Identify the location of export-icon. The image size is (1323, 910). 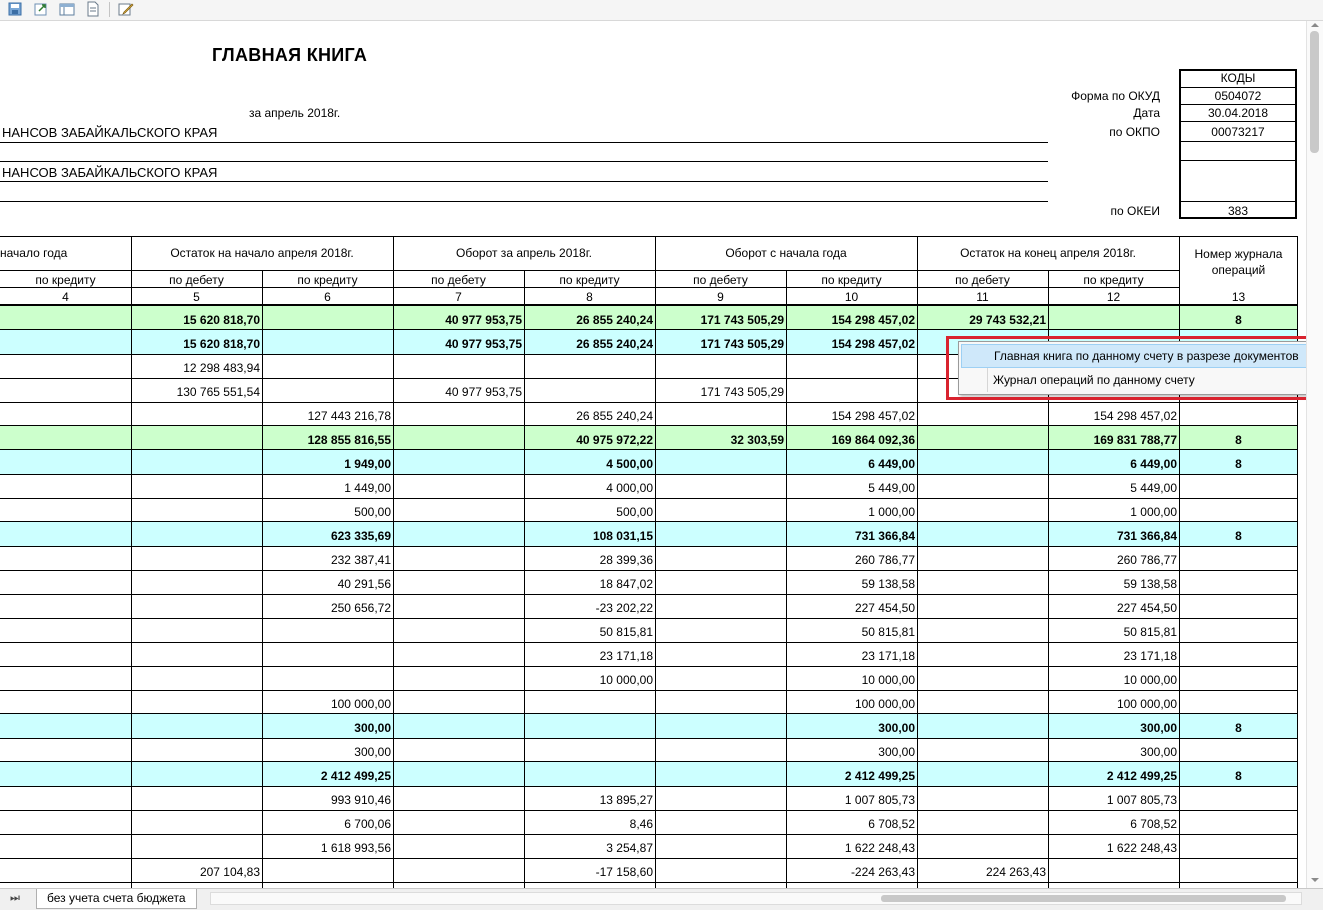
(41, 9).